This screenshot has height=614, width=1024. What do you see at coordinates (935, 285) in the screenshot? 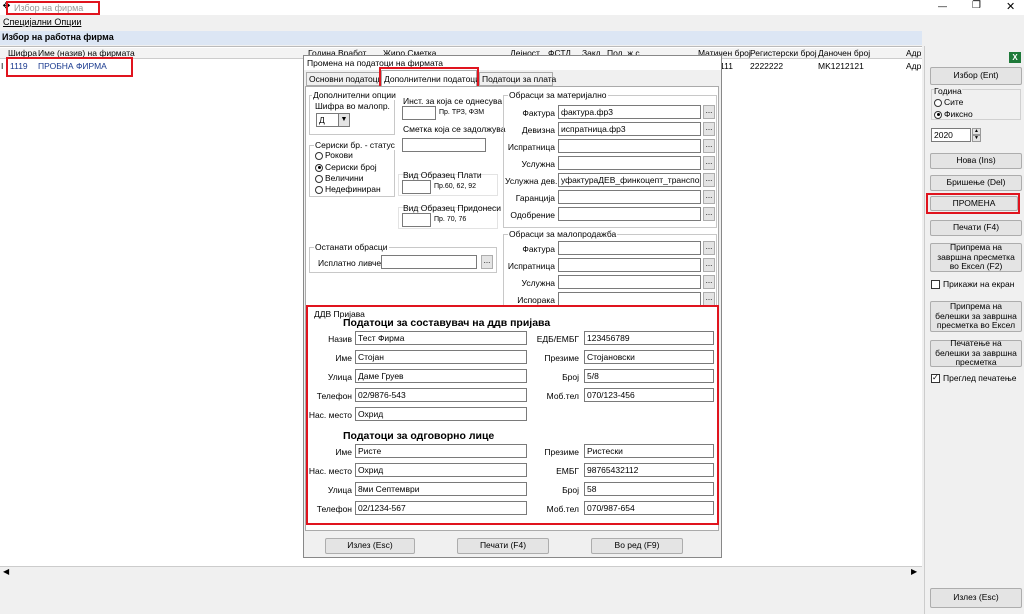
I see `show-on-screen-checkbox` at bounding box center [935, 285].